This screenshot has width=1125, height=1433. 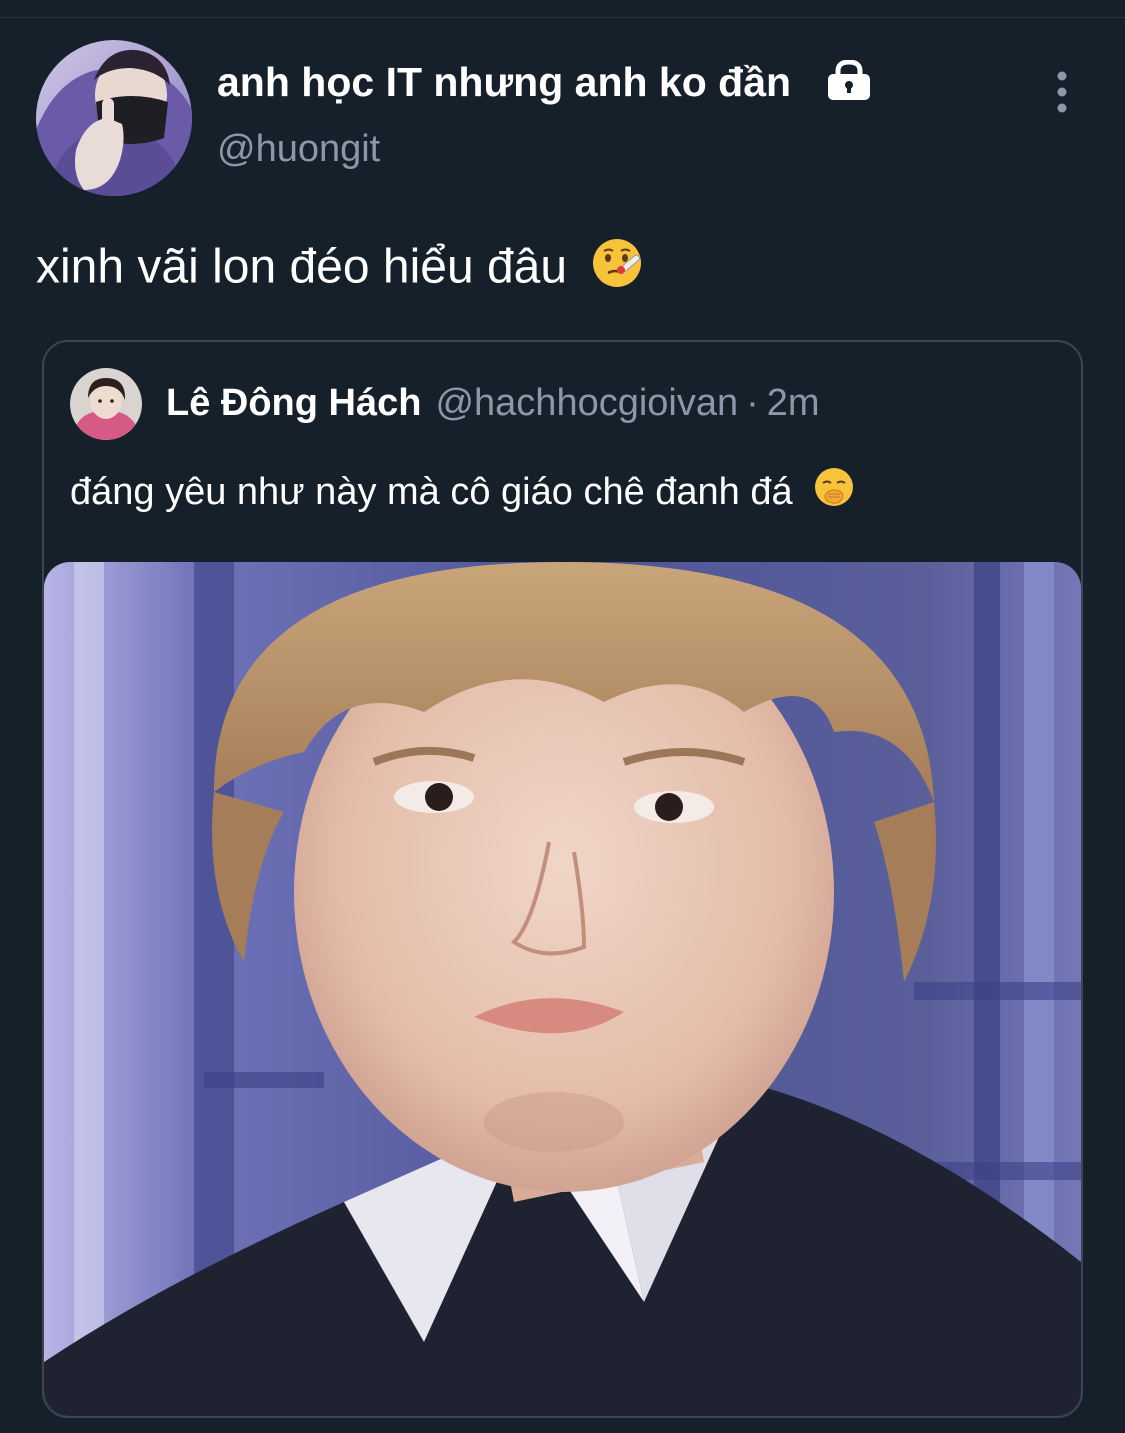 I want to click on author-display-name: anh học IT nhưng anh ko đần, so click(x=504, y=82).